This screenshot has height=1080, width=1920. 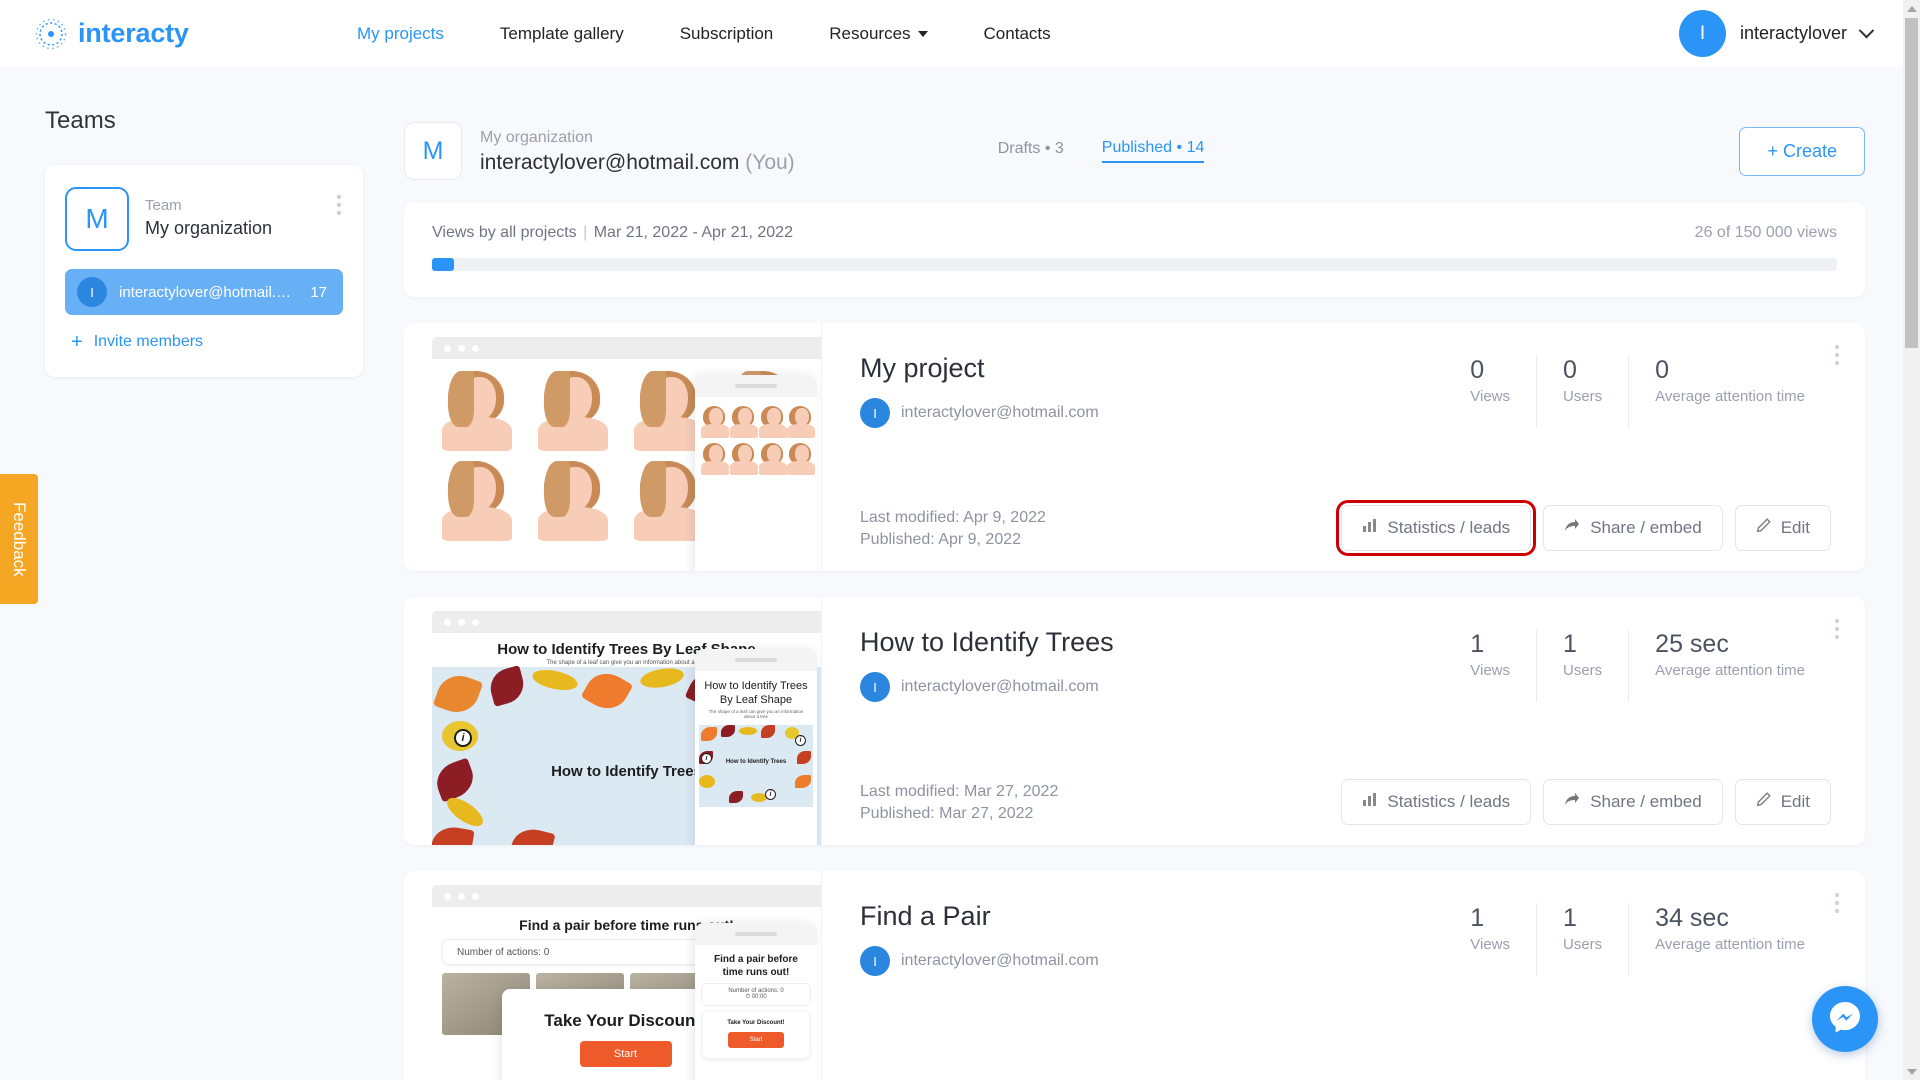 I want to click on nav-link-template-gallery: Template gallery, so click(x=562, y=34).